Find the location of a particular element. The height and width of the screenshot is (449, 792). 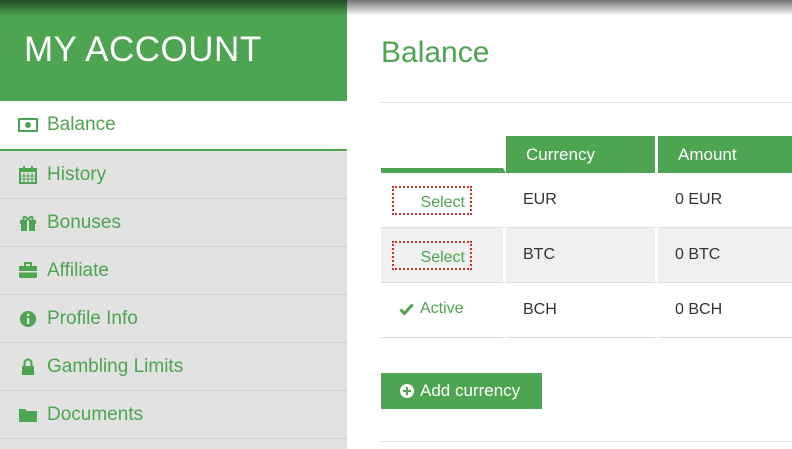

plus-circle-icon is located at coordinates (407, 391).